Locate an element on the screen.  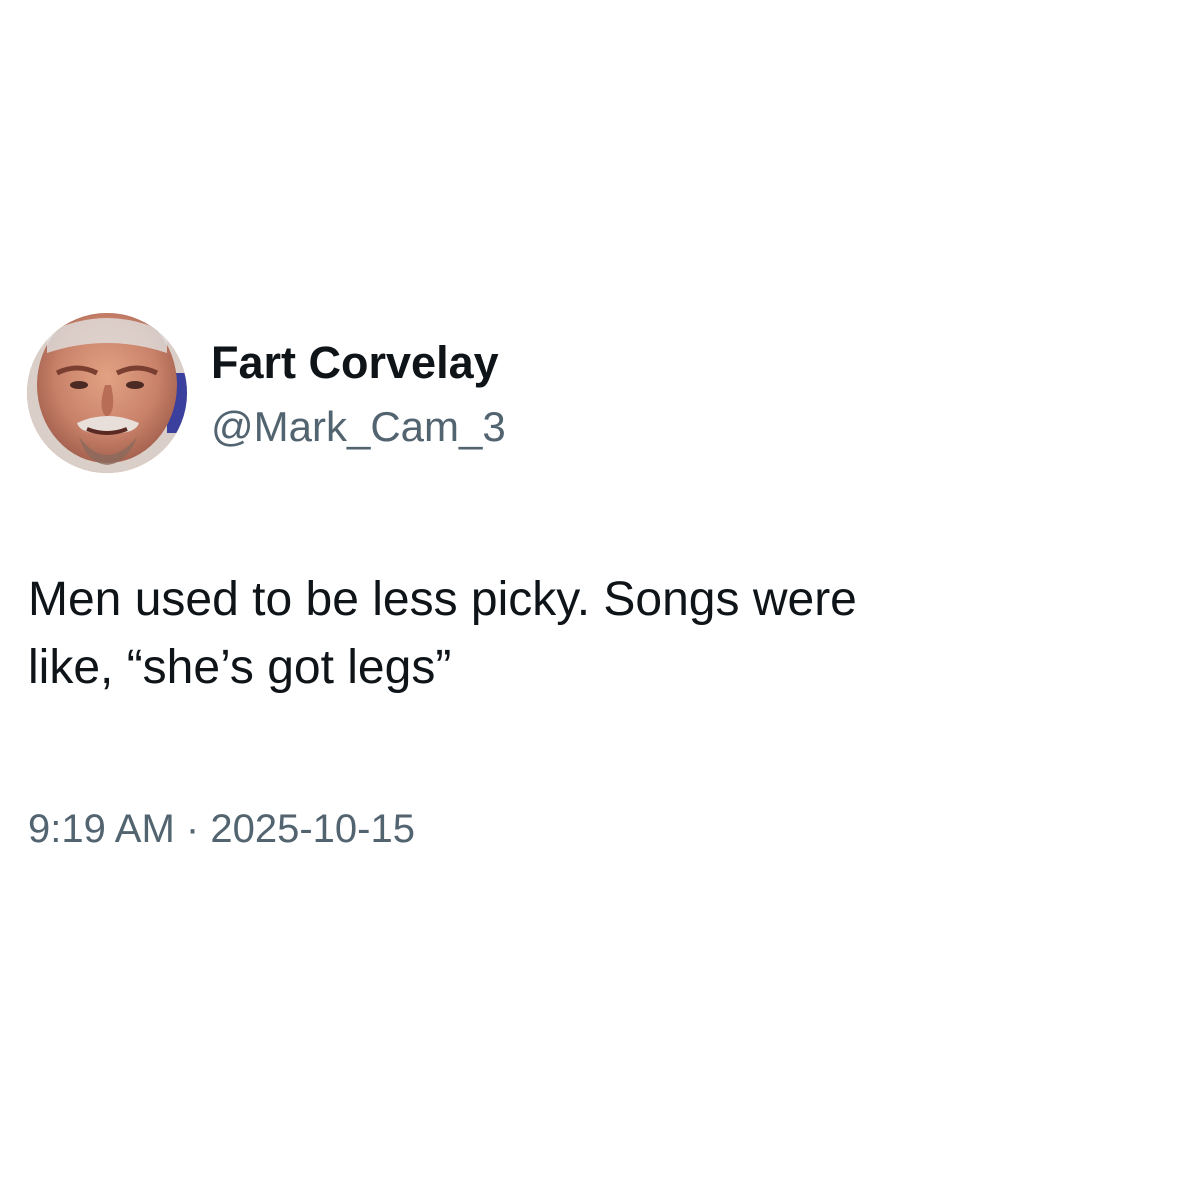
user-handle: @Mark_Cam_3 is located at coordinates (358, 427).